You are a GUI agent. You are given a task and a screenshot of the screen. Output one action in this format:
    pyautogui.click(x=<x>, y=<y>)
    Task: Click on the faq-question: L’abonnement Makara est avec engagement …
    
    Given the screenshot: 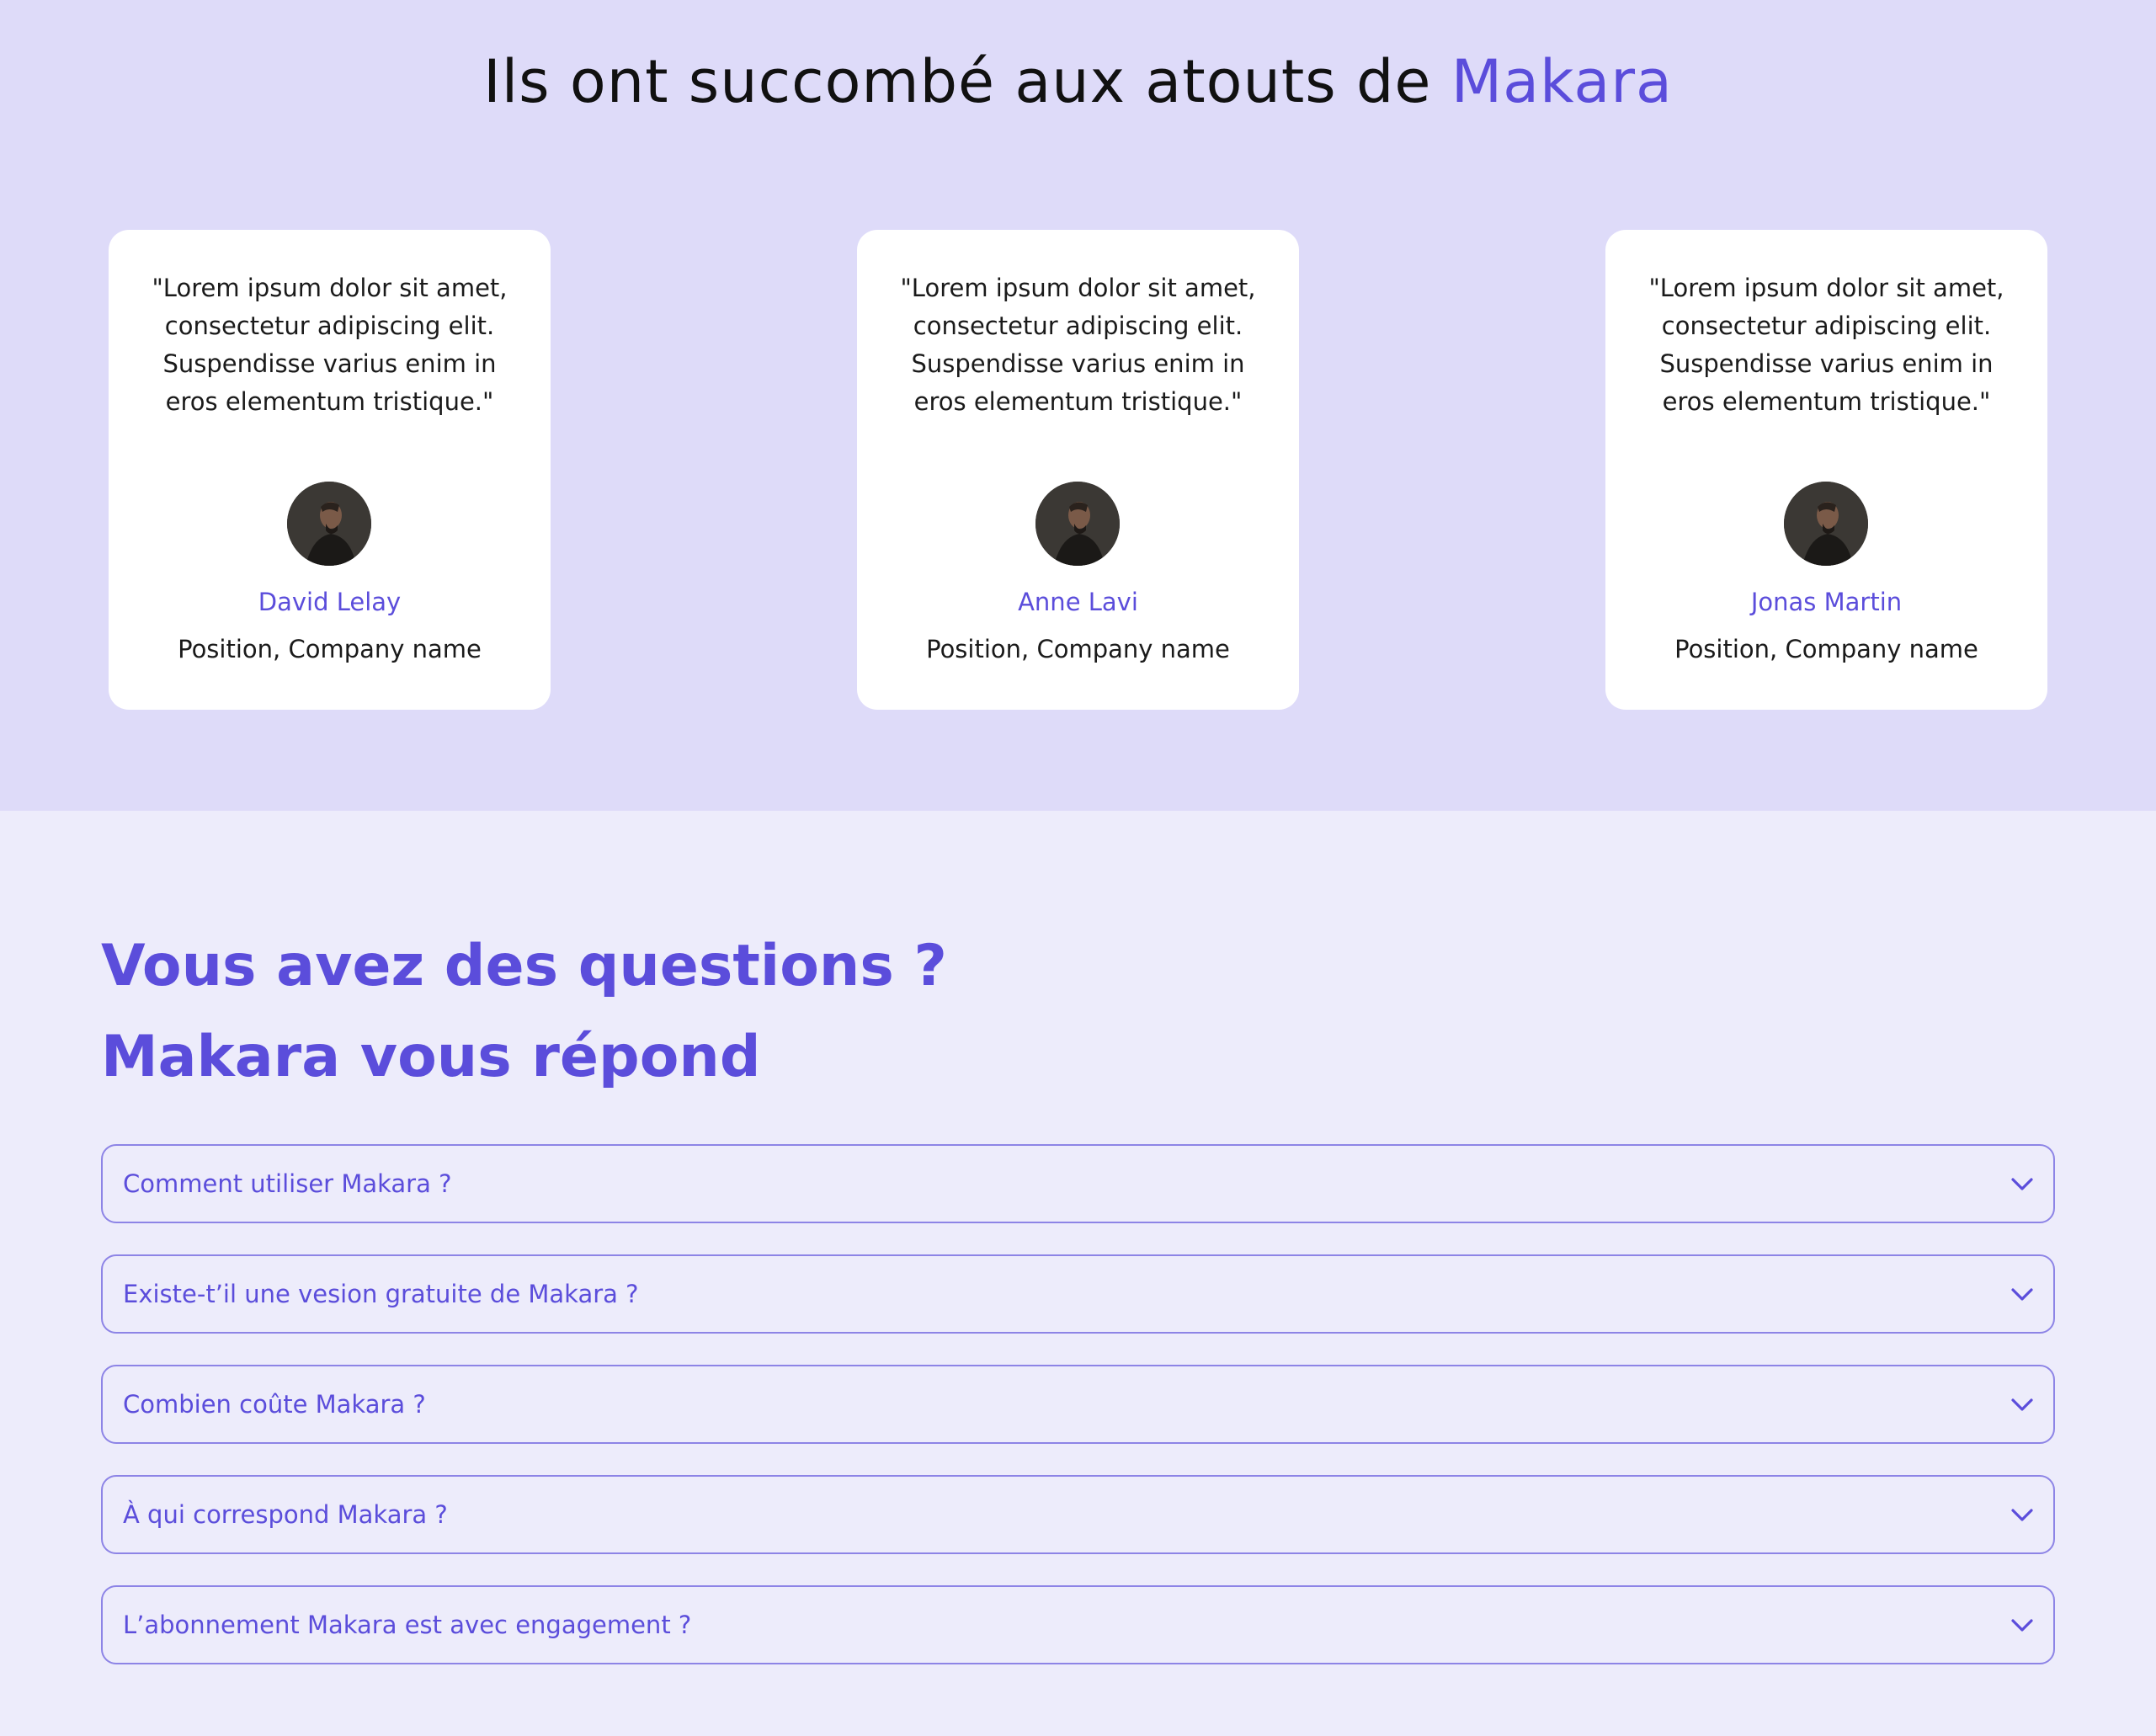 What is the action you would take?
    pyautogui.click(x=408, y=1625)
    